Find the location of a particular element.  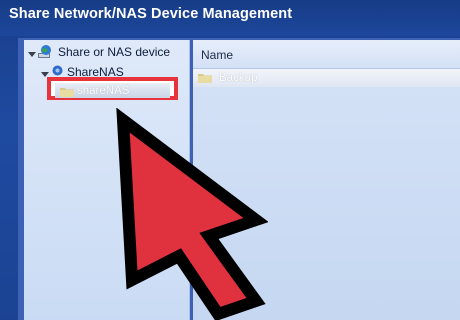

selected-share-item: shareNAS is located at coordinates (112, 88).